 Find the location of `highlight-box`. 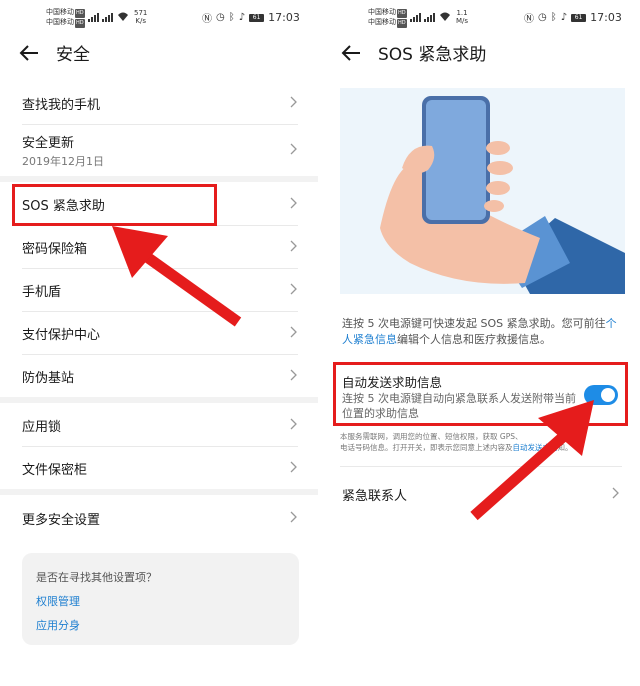

highlight-box is located at coordinates (114, 205).